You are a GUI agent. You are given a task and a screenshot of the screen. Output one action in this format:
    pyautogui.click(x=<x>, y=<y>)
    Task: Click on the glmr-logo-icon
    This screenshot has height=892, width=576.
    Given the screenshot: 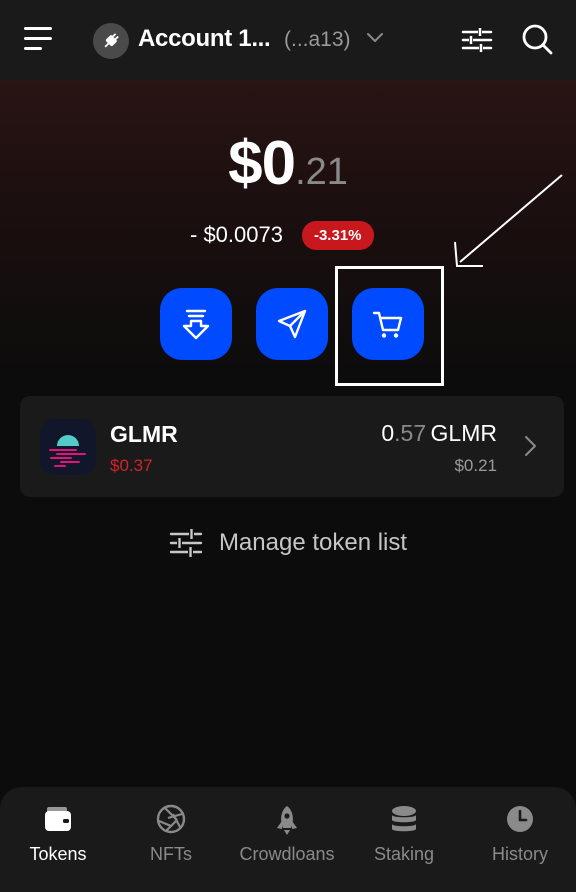 What is the action you would take?
    pyautogui.click(x=68, y=447)
    